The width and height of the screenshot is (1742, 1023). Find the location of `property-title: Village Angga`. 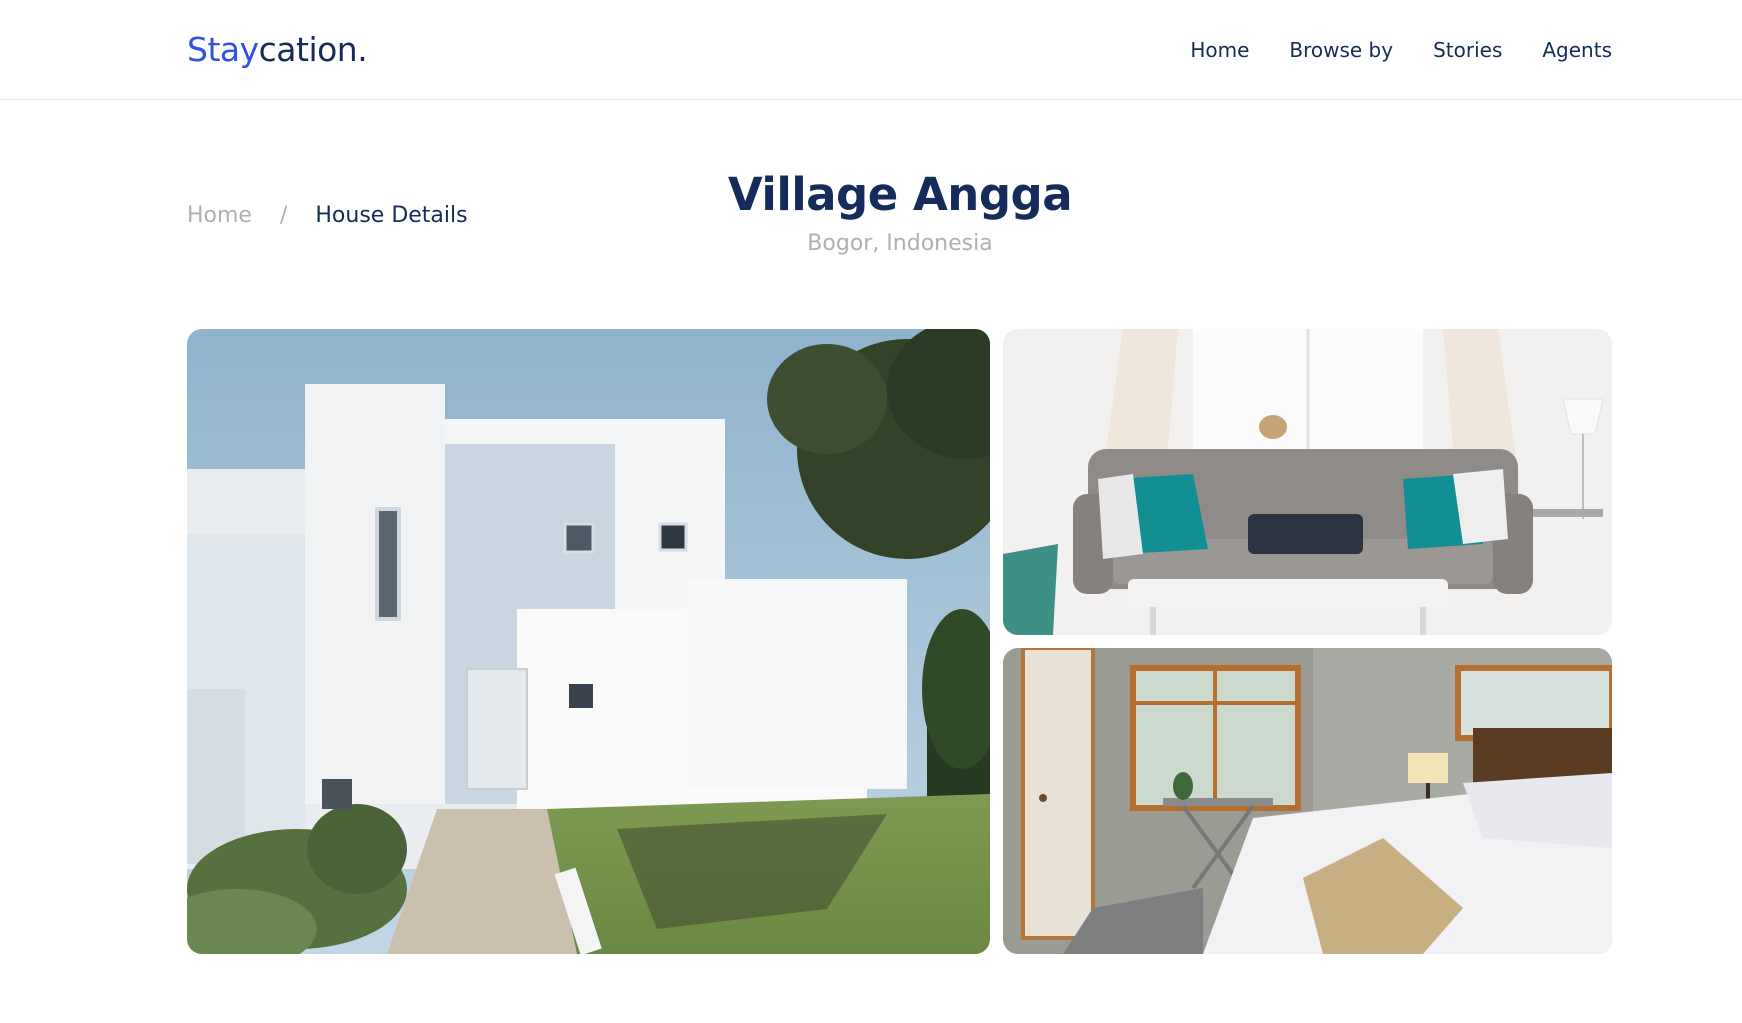

property-title: Village Angga is located at coordinates (900, 194).